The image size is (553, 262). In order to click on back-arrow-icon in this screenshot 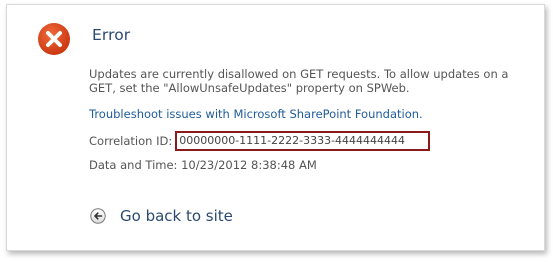, I will do `click(98, 216)`.